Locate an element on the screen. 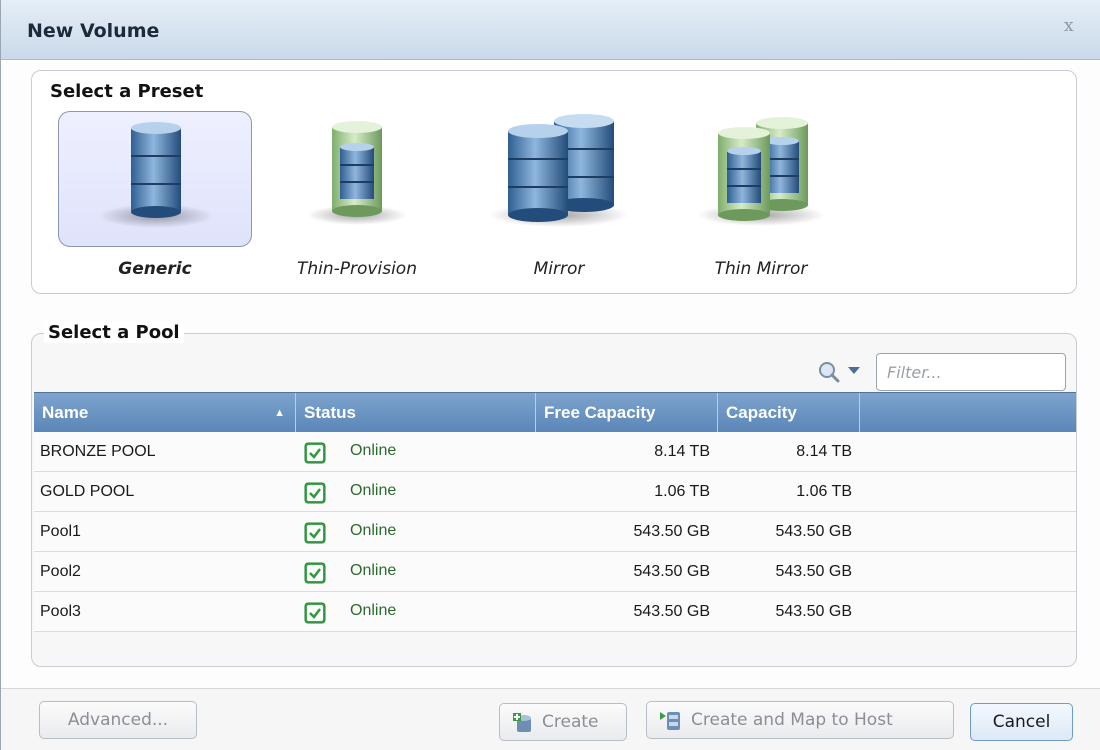 The image size is (1100, 750). thin-mirror-icon is located at coordinates (761, 171).